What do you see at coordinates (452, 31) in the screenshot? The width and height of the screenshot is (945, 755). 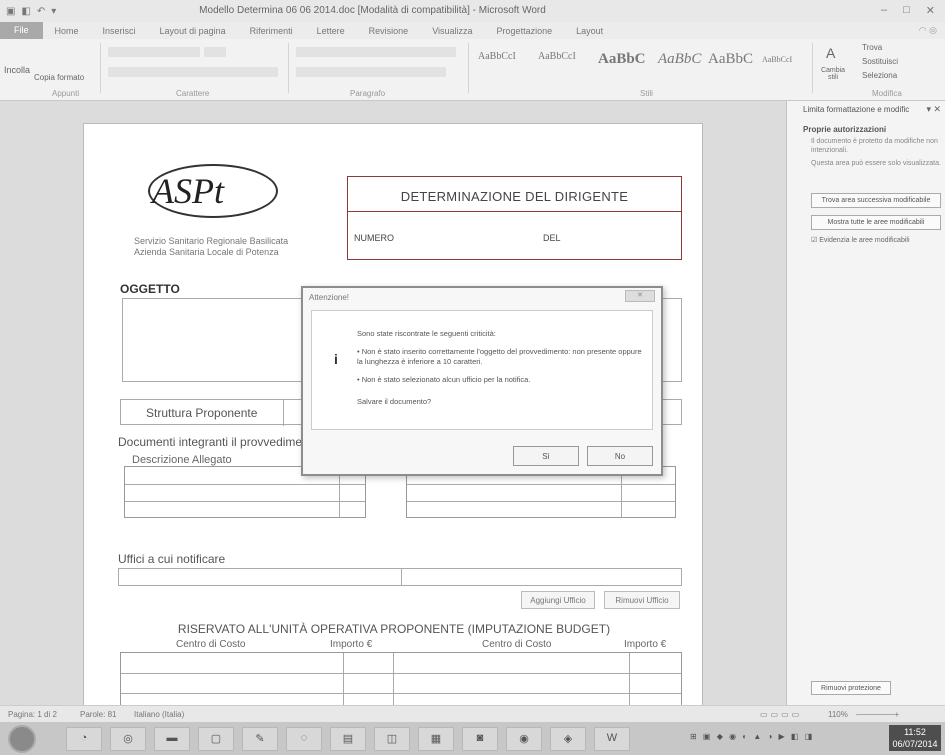 I see `tab-view: Visualizza` at bounding box center [452, 31].